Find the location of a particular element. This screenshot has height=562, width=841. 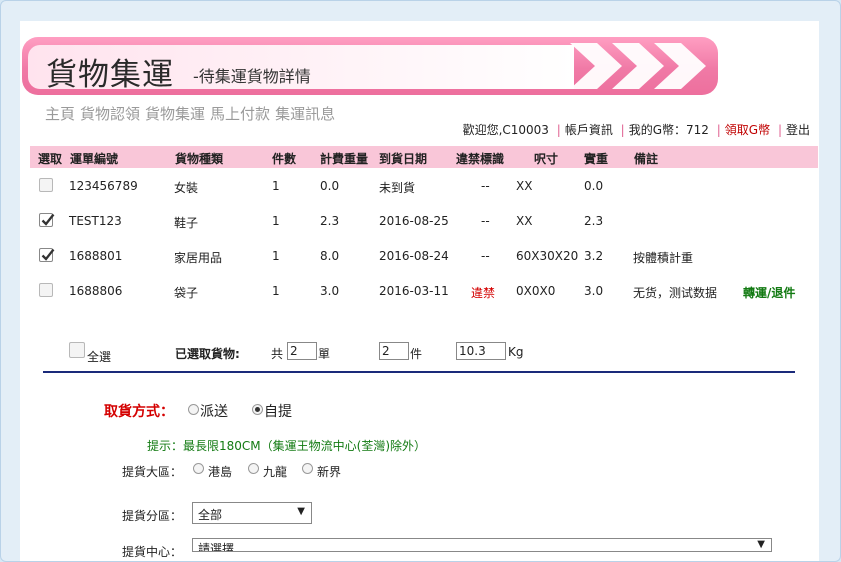

claim-gcoin-link: 領取G幣 is located at coordinates (747, 130).